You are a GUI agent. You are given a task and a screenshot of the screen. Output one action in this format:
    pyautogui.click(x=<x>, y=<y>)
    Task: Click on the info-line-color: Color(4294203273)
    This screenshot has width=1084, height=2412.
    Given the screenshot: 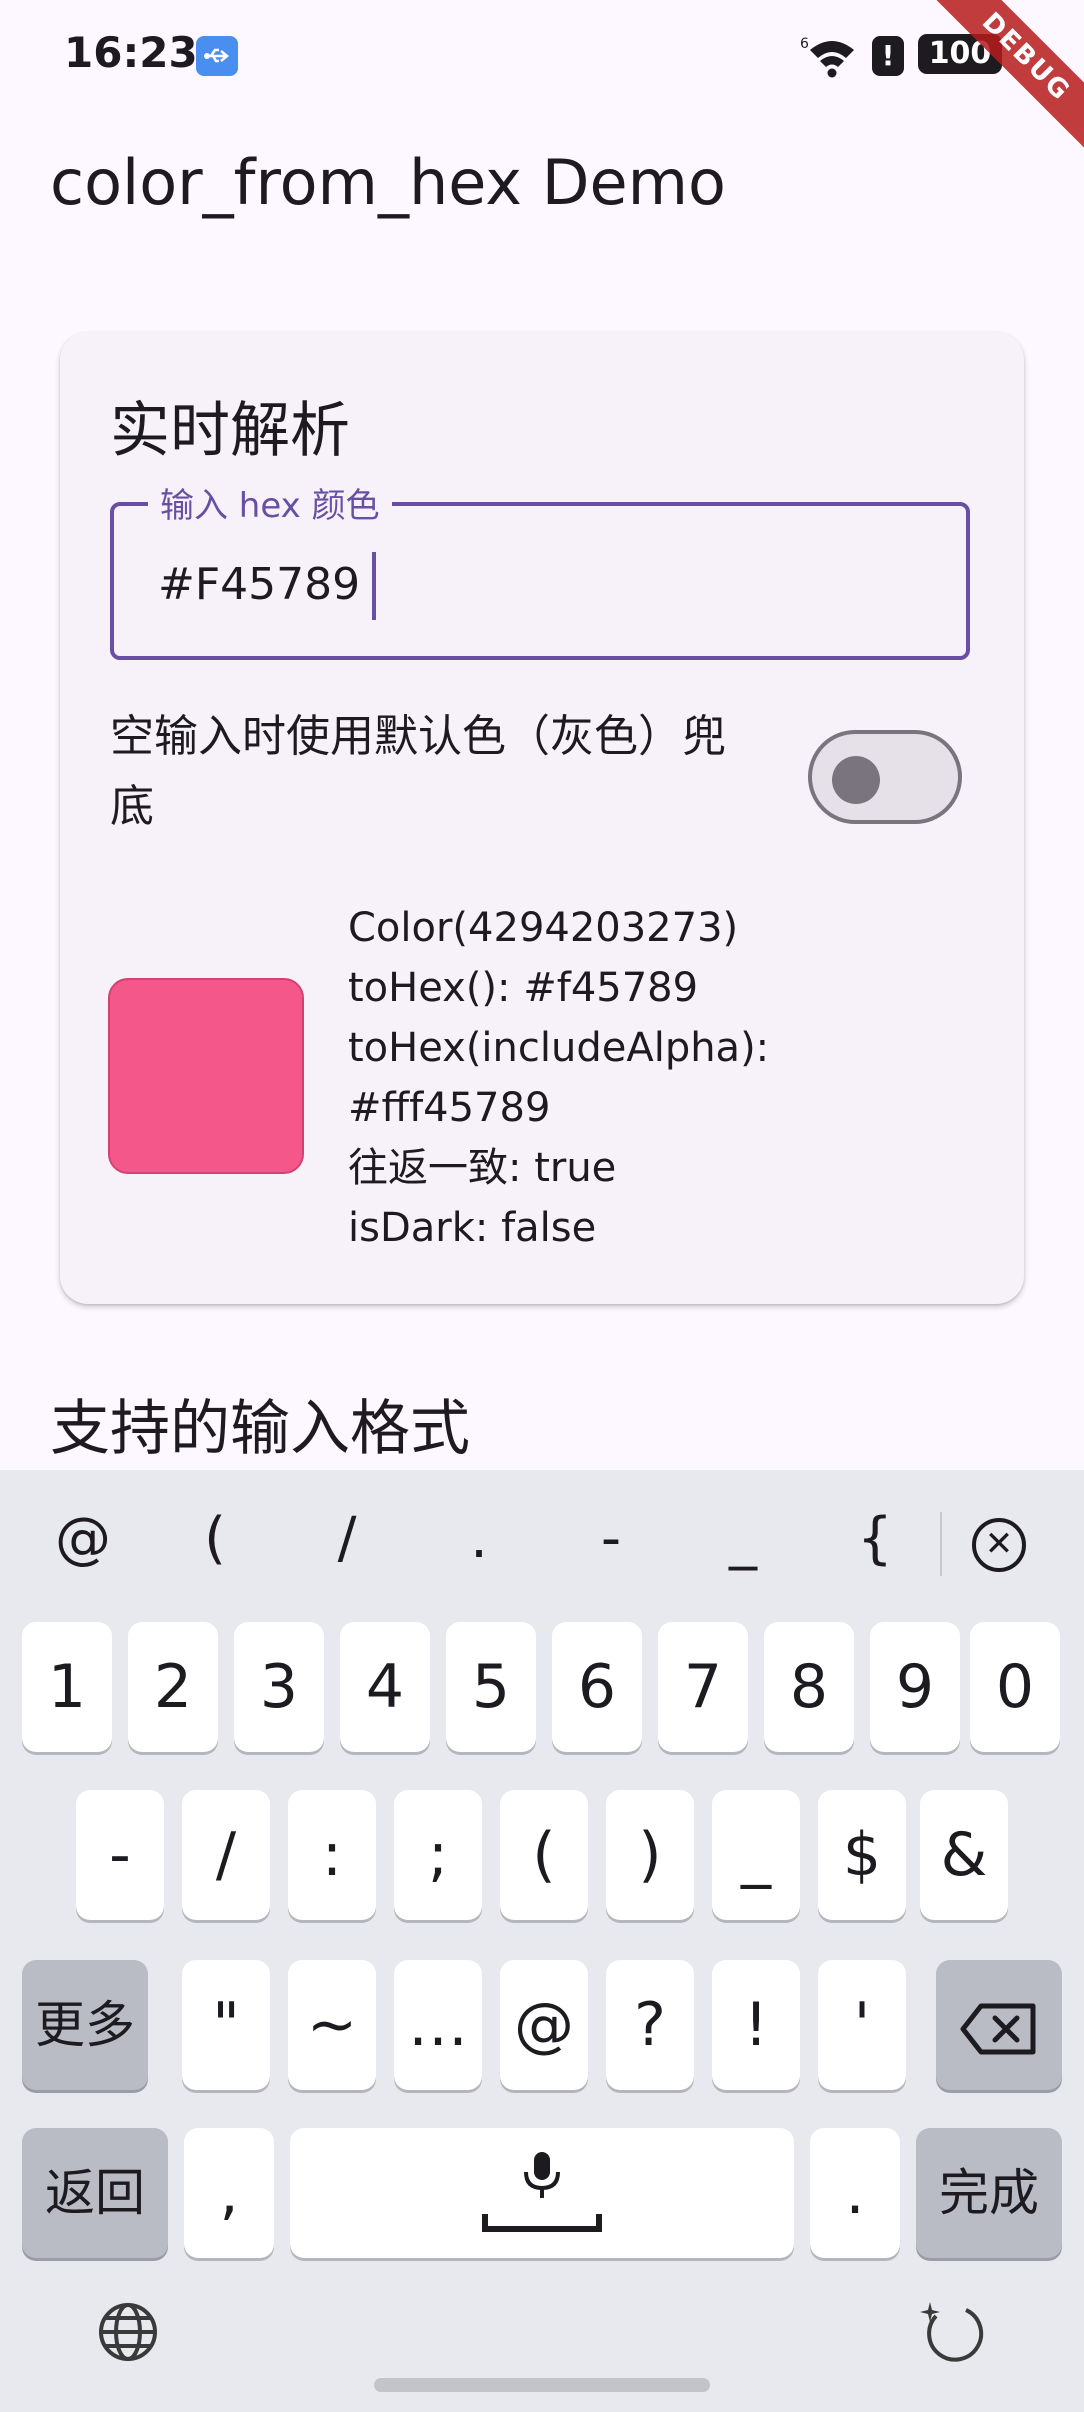 What is the action you would take?
    pyautogui.click(x=543, y=928)
    